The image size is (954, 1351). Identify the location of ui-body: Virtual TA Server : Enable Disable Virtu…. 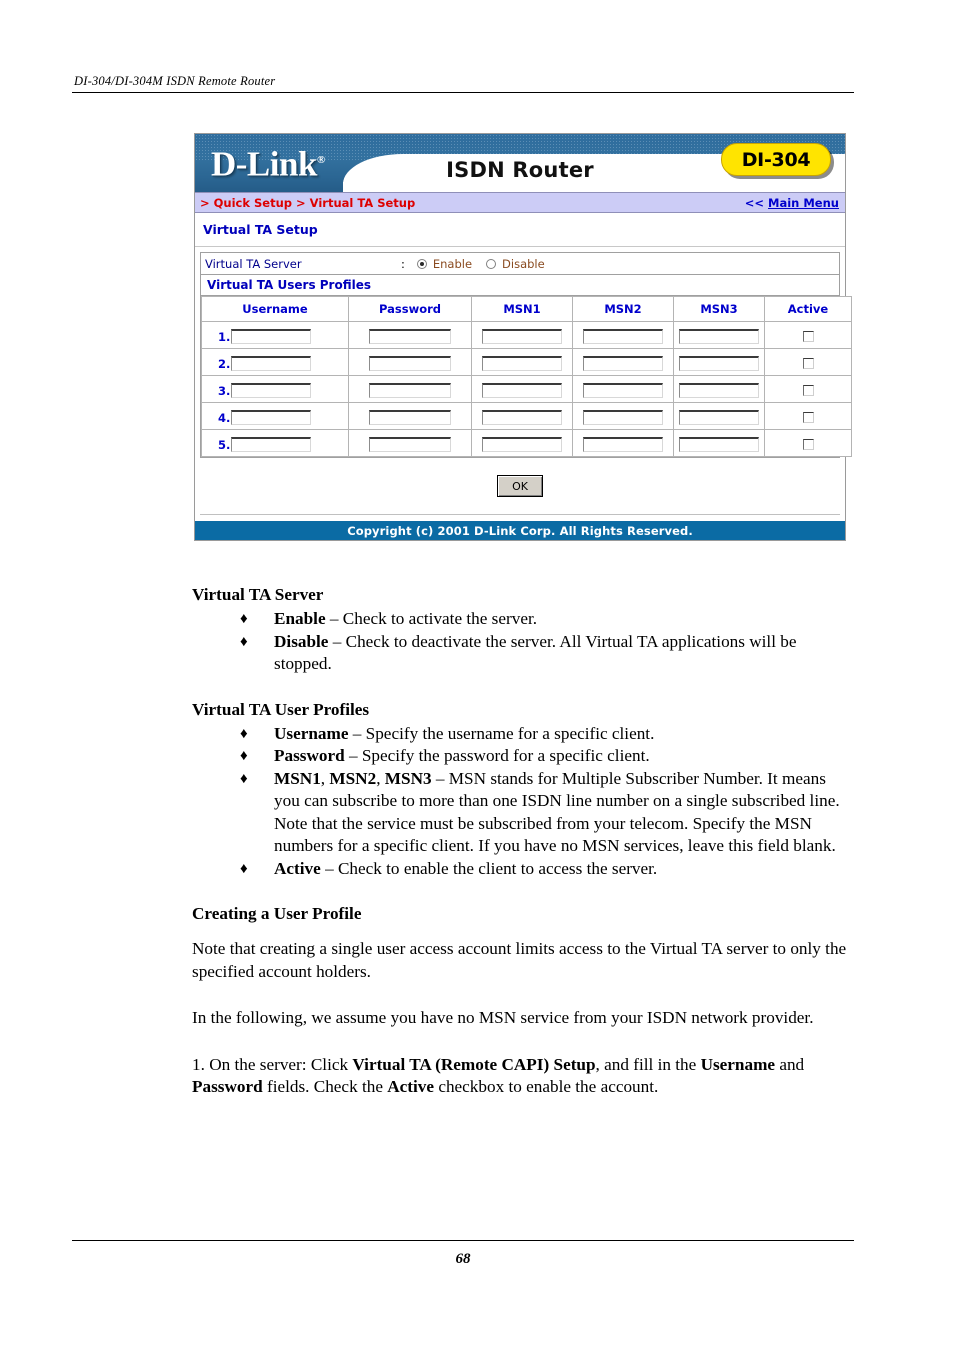
(523, 384).